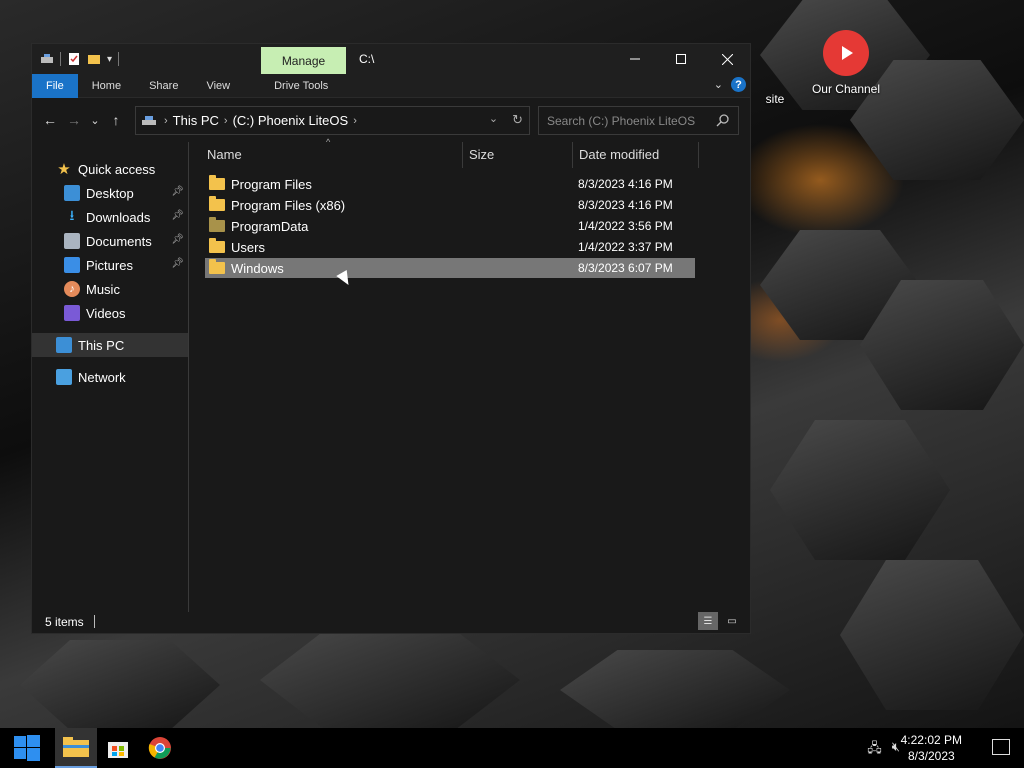 The image size is (1024, 768). I want to click on customize-quick-access-icon: ▾, so click(109, 59).